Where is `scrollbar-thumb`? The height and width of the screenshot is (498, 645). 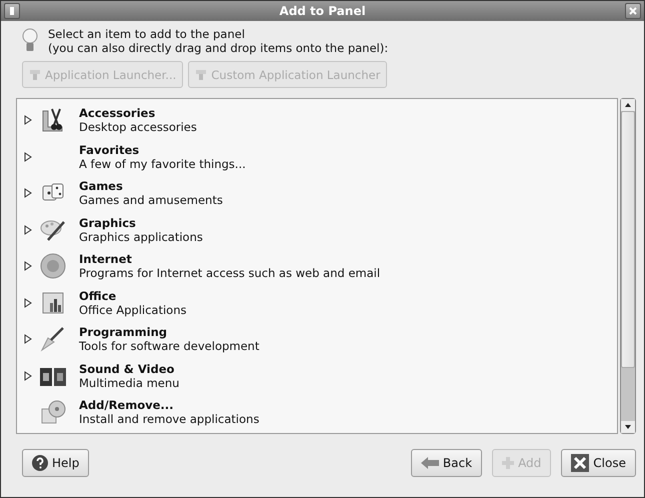
scrollbar-thumb is located at coordinates (628, 239).